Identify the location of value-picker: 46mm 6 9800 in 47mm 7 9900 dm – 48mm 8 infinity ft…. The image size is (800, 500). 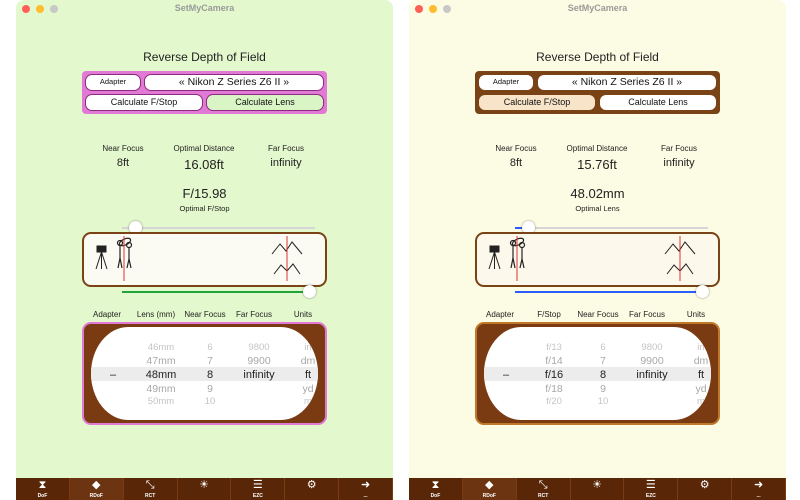
(204, 373).